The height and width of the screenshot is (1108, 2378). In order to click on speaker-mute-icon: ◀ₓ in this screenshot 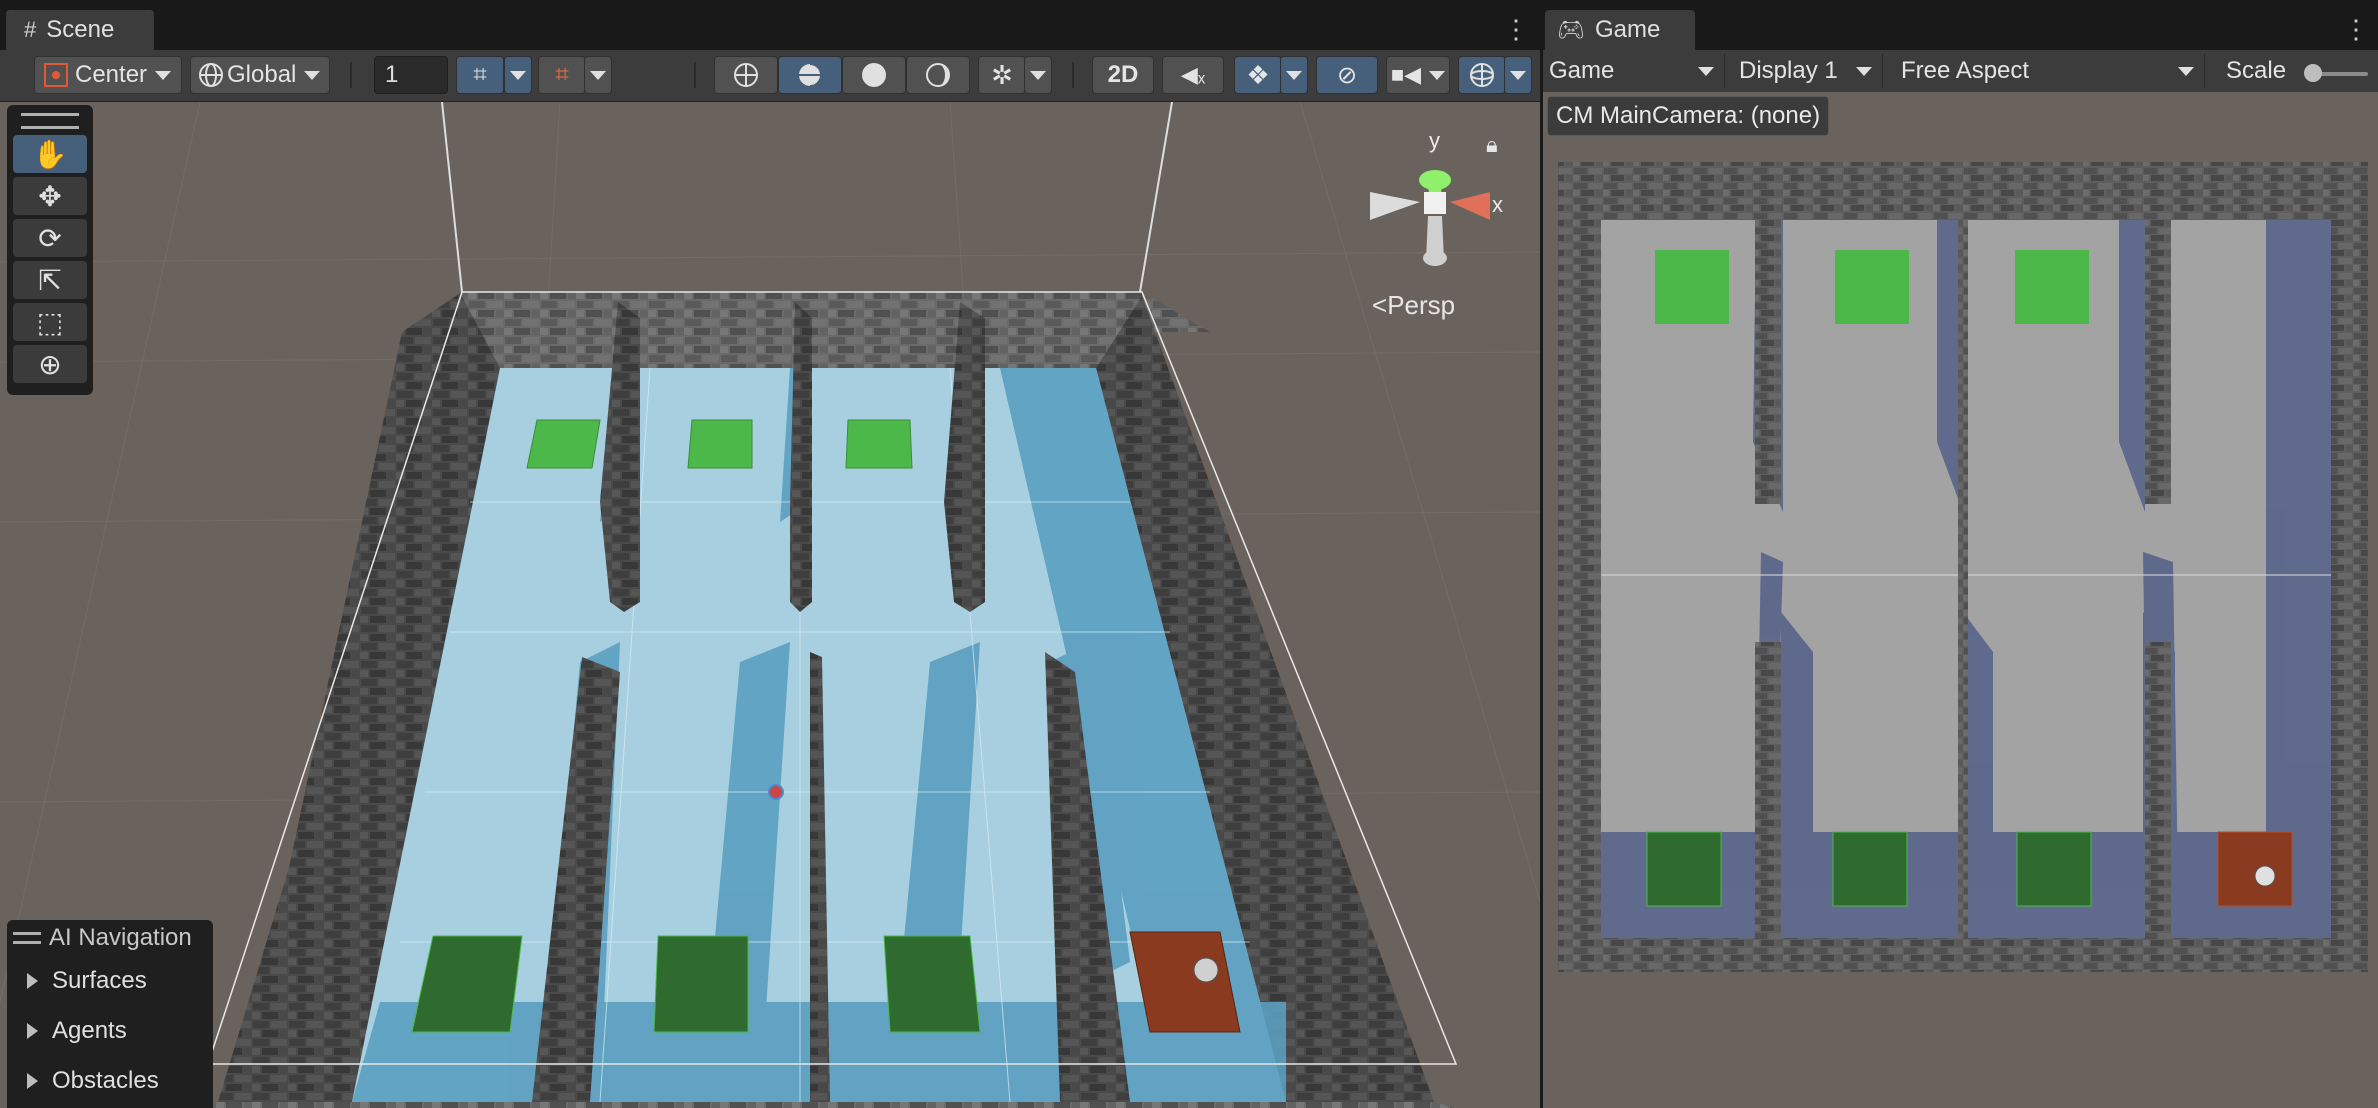, I will do `click(1193, 74)`.